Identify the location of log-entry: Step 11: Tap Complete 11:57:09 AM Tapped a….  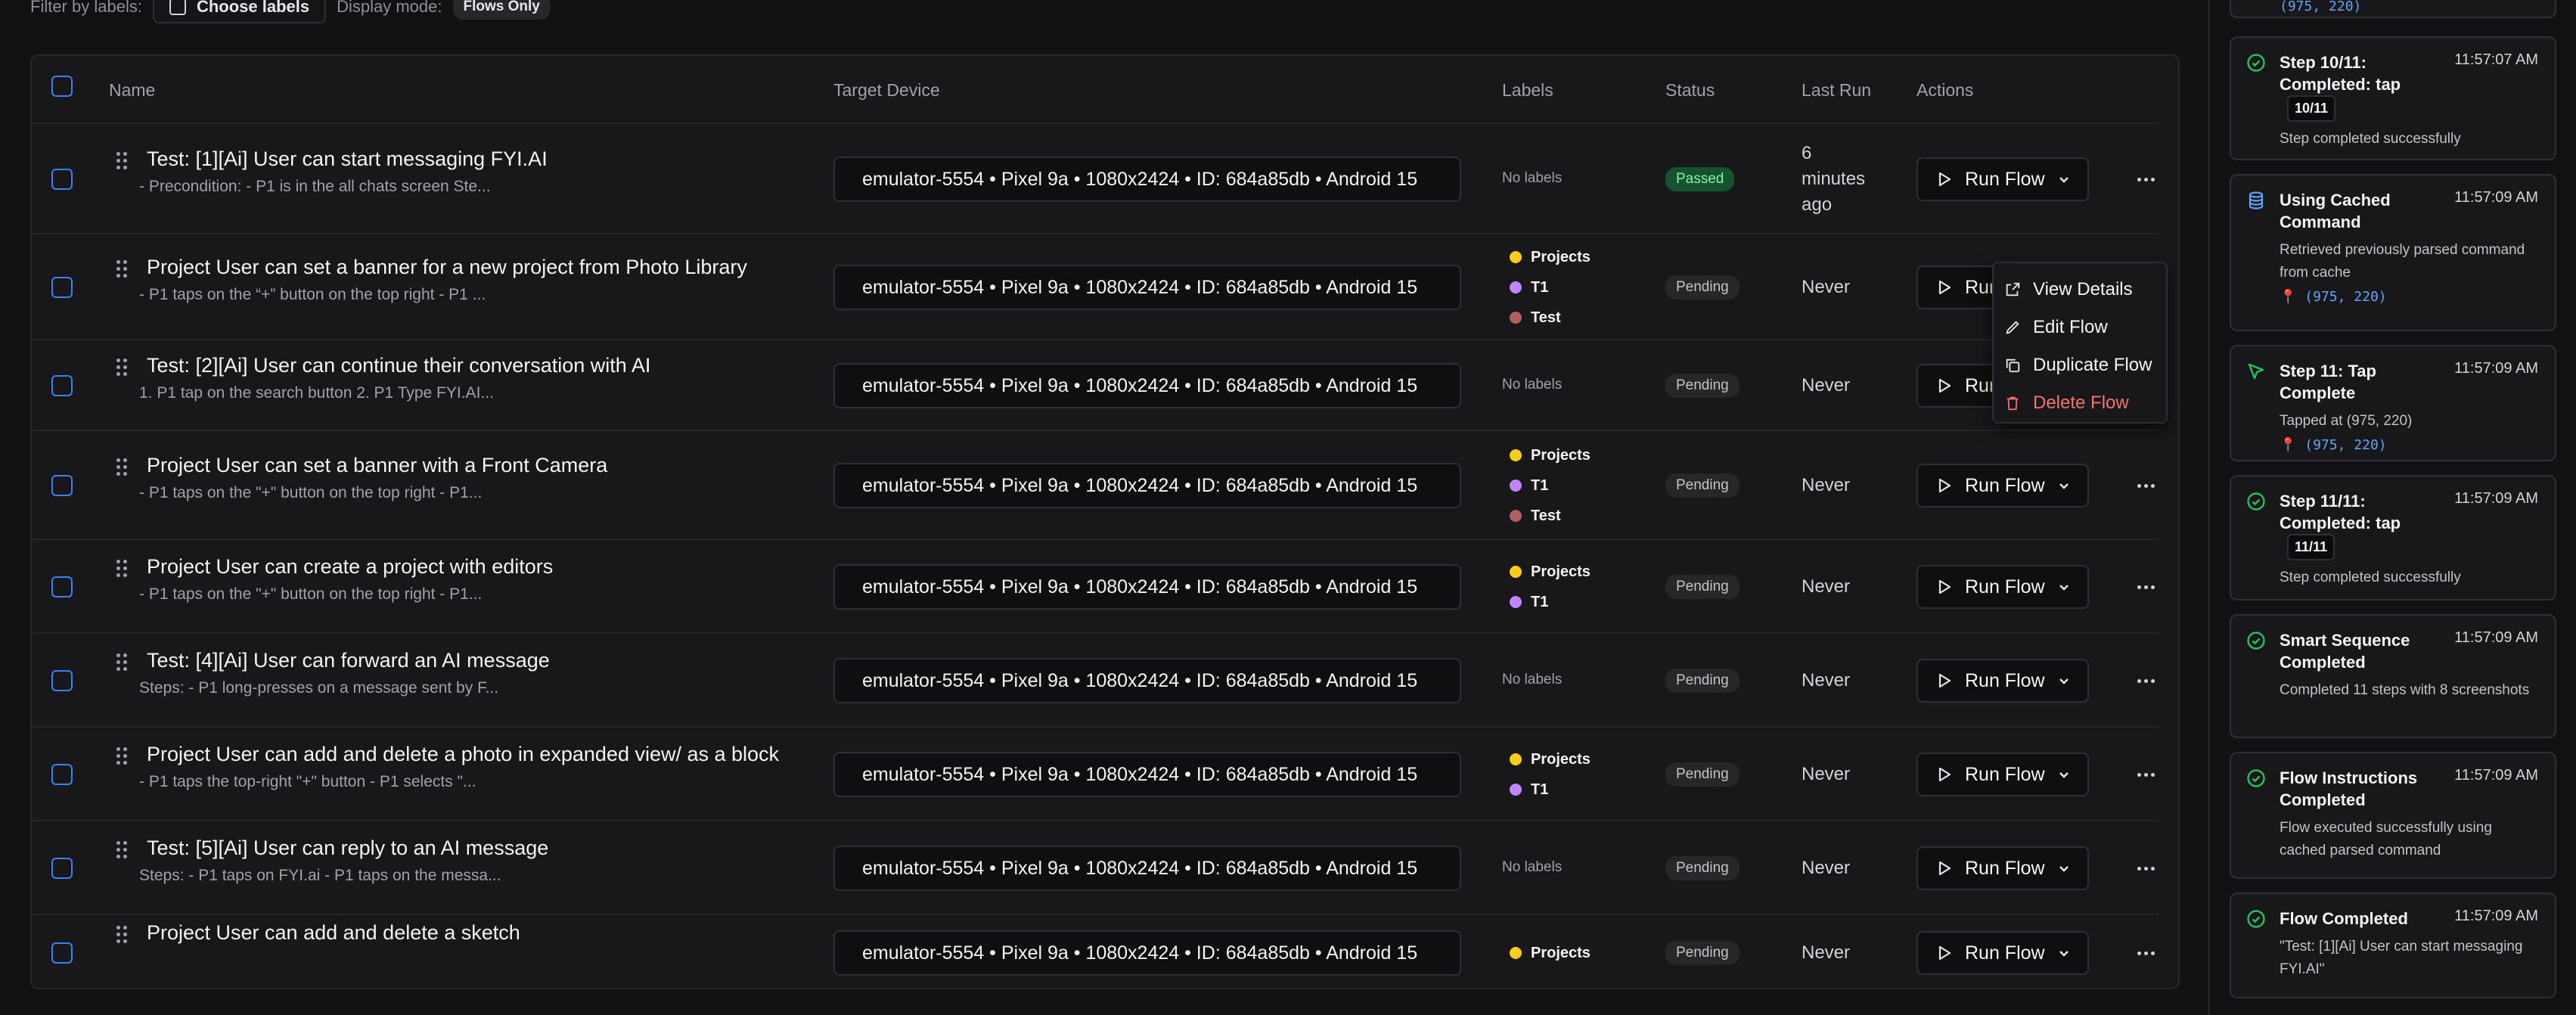
(2393, 403).